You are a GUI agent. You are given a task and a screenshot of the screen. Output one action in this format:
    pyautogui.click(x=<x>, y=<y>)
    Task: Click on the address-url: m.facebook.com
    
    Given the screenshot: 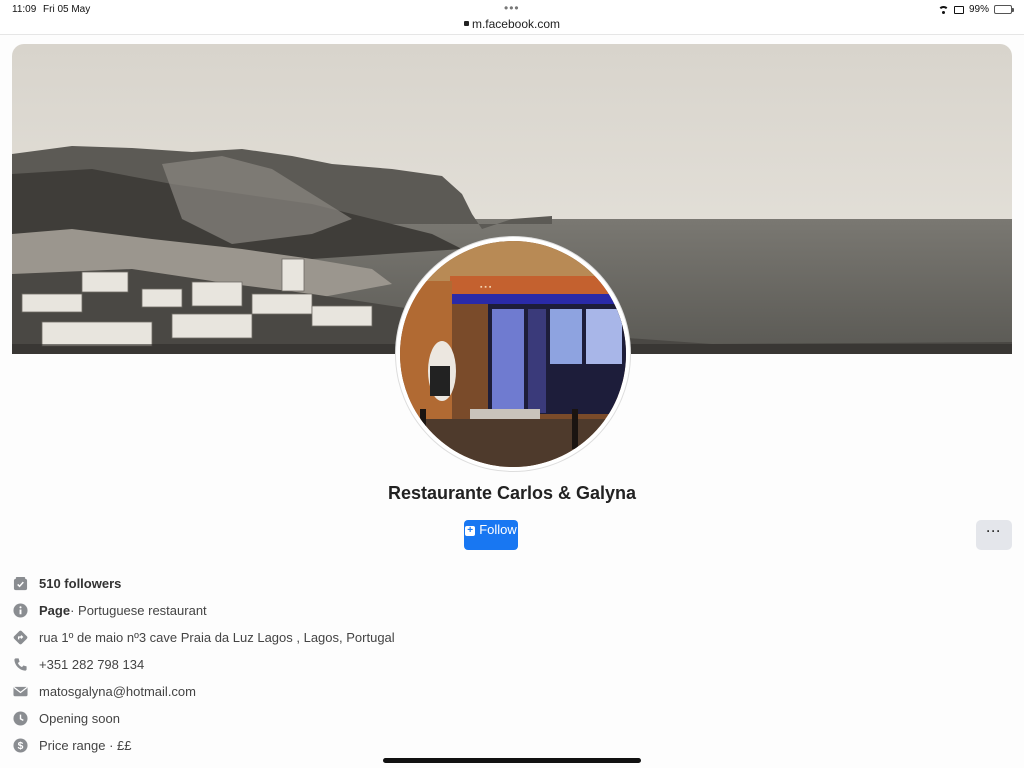 What is the action you would take?
    pyautogui.click(x=516, y=24)
    